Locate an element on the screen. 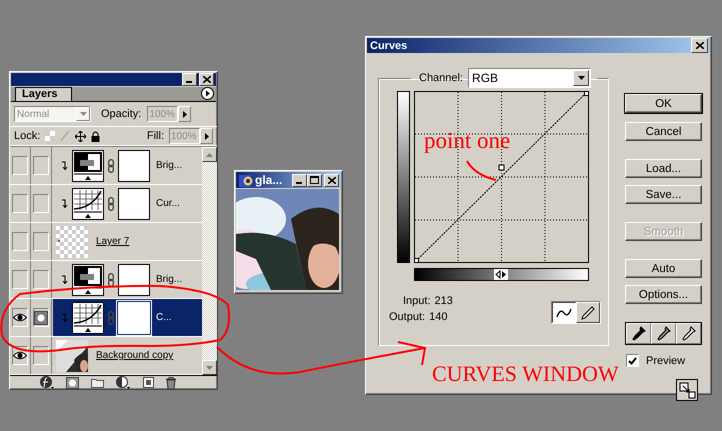  layer-row: Background copy is located at coordinates (127, 355).